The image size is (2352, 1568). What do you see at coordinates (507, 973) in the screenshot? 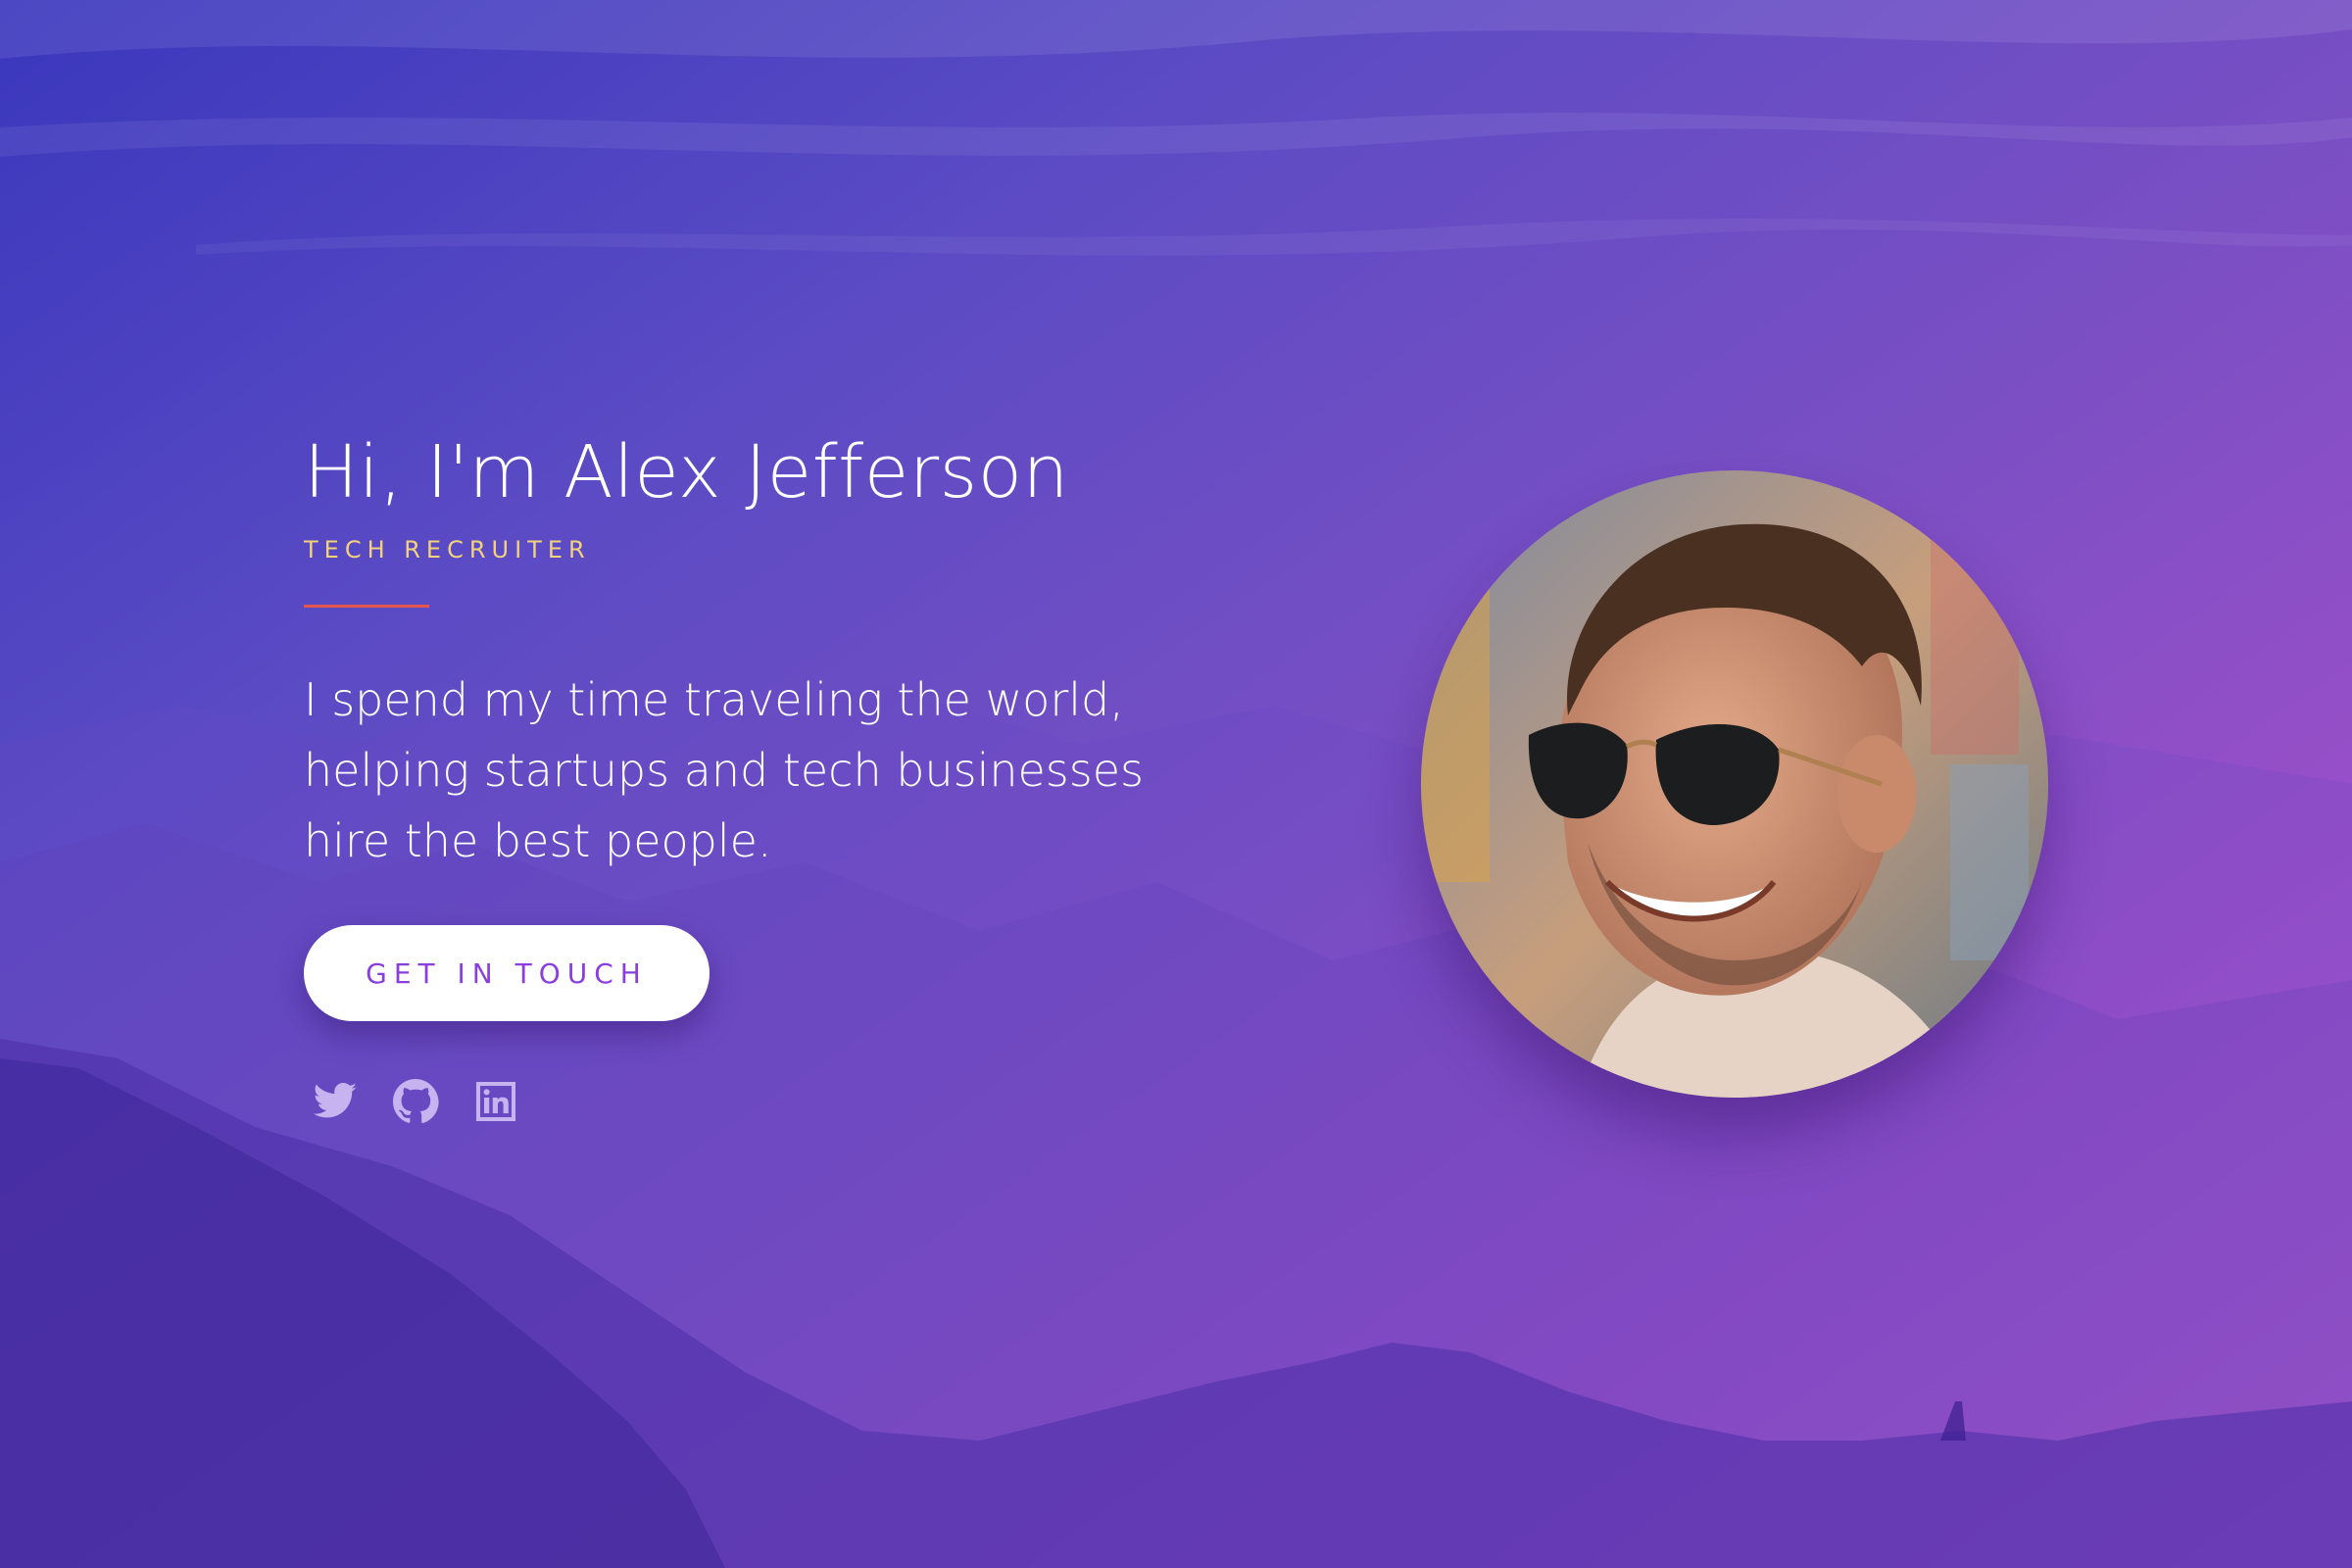
I see `get-in-touch-button: GET IN TOUCH` at bounding box center [507, 973].